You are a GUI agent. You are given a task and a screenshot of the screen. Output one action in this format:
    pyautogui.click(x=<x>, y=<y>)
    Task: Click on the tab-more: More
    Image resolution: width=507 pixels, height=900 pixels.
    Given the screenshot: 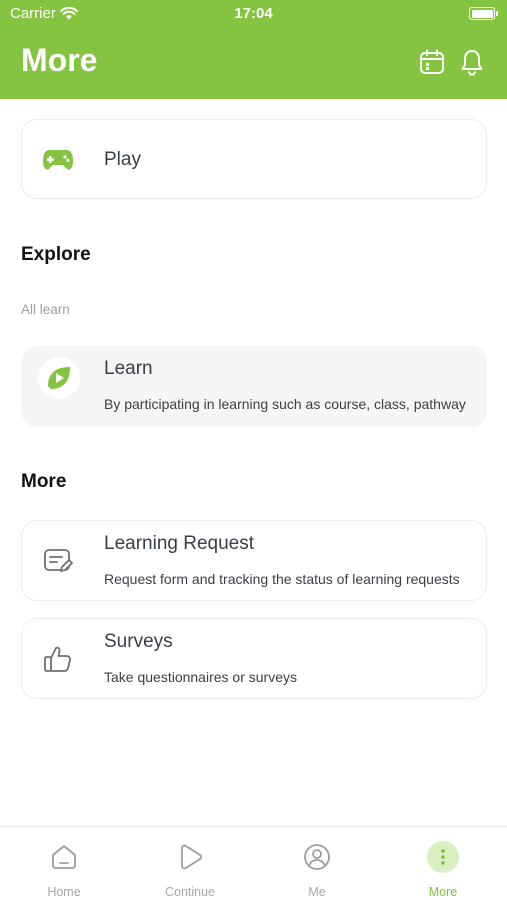 What is the action you would take?
    pyautogui.click(x=443, y=863)
    